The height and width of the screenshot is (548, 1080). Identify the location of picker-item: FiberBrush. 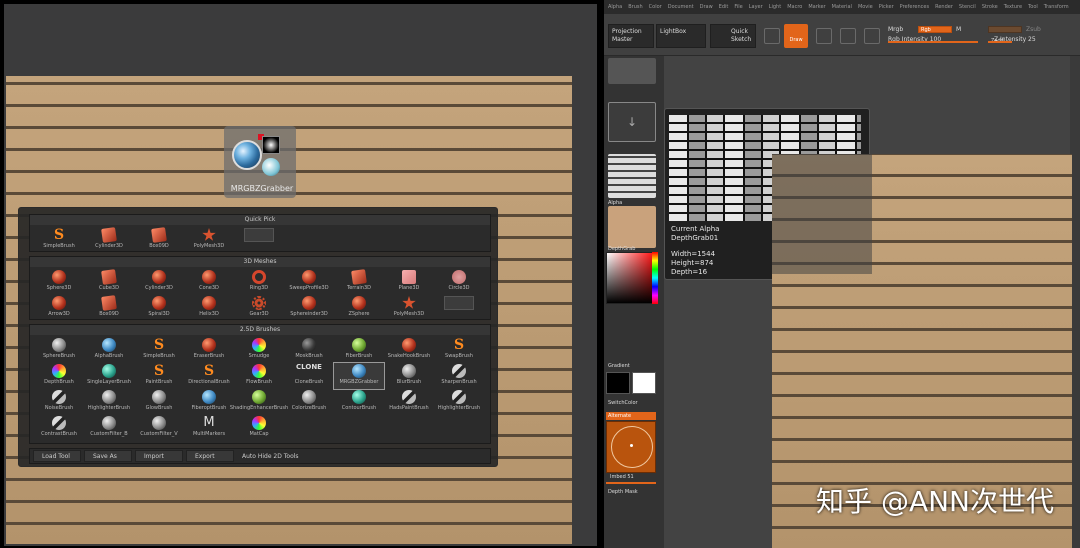
(359, 350).